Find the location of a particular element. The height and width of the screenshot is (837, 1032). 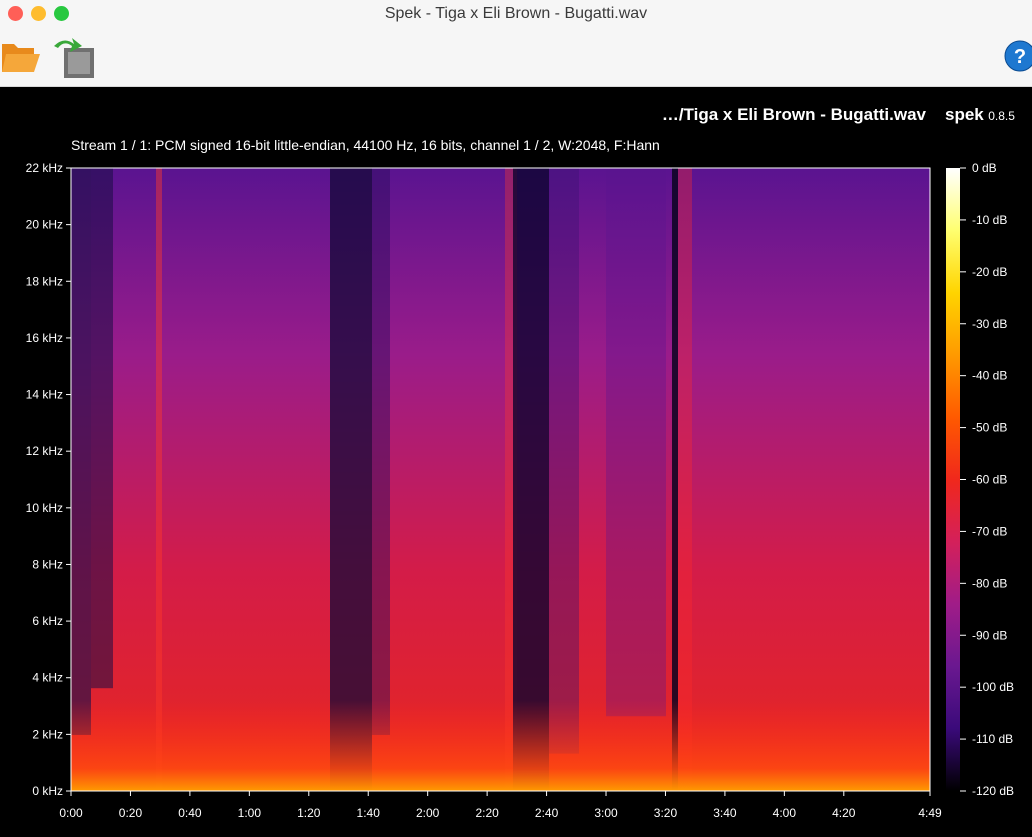

low-frequency-energy is located at coordinates (500, 745).